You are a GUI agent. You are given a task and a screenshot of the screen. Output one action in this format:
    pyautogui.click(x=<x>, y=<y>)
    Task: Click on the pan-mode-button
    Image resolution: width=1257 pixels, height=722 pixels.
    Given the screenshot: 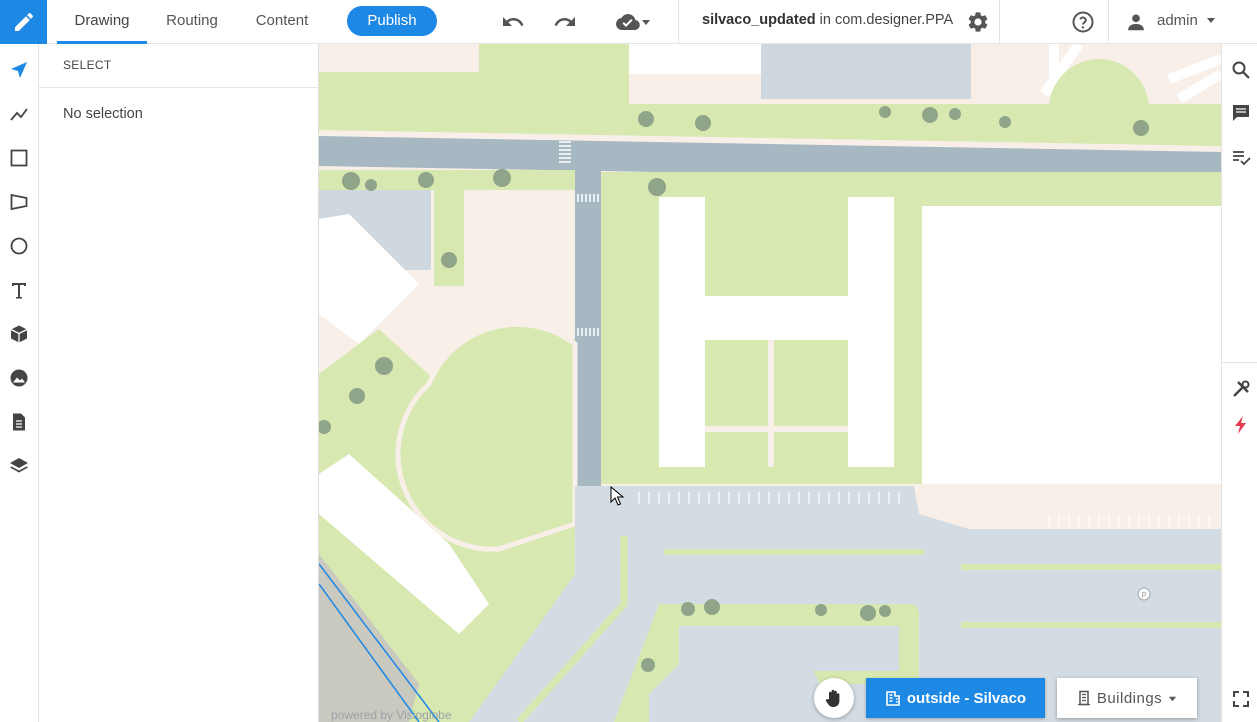 What is the action you would take?
    pyautogui.click(x=834, y=698)
    